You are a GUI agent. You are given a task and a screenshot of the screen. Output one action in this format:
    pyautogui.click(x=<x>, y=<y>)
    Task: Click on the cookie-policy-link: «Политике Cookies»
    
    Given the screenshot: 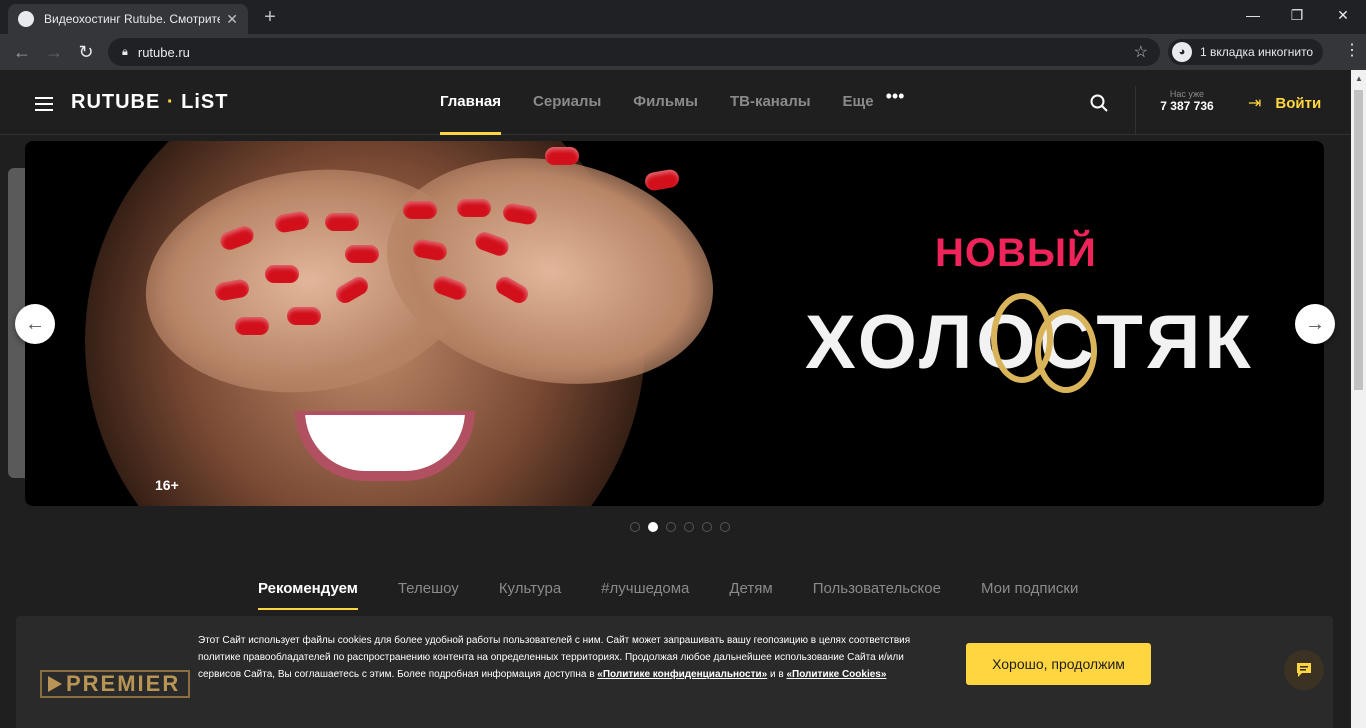 What is the action you would take?
    pyautogui.click(x=836, y=674)
    